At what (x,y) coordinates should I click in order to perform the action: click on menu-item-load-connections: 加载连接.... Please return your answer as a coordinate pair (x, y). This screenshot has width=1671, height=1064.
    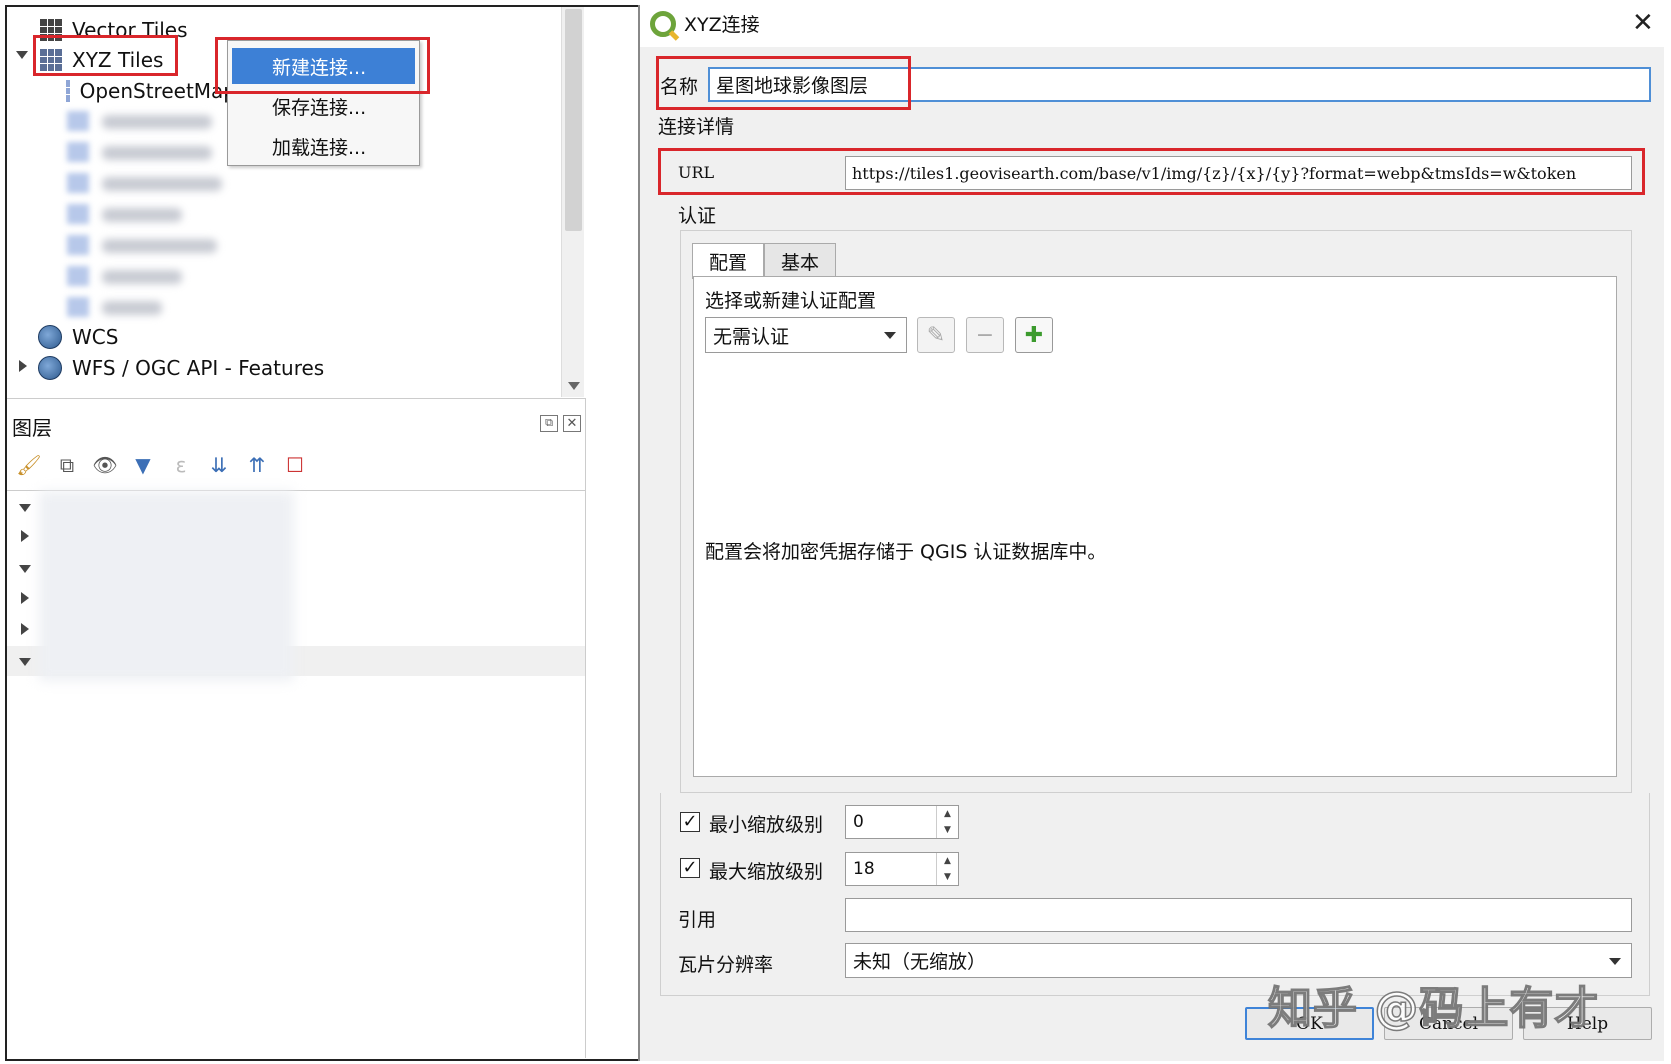
    Looking at the image, I should click on (323, 146).